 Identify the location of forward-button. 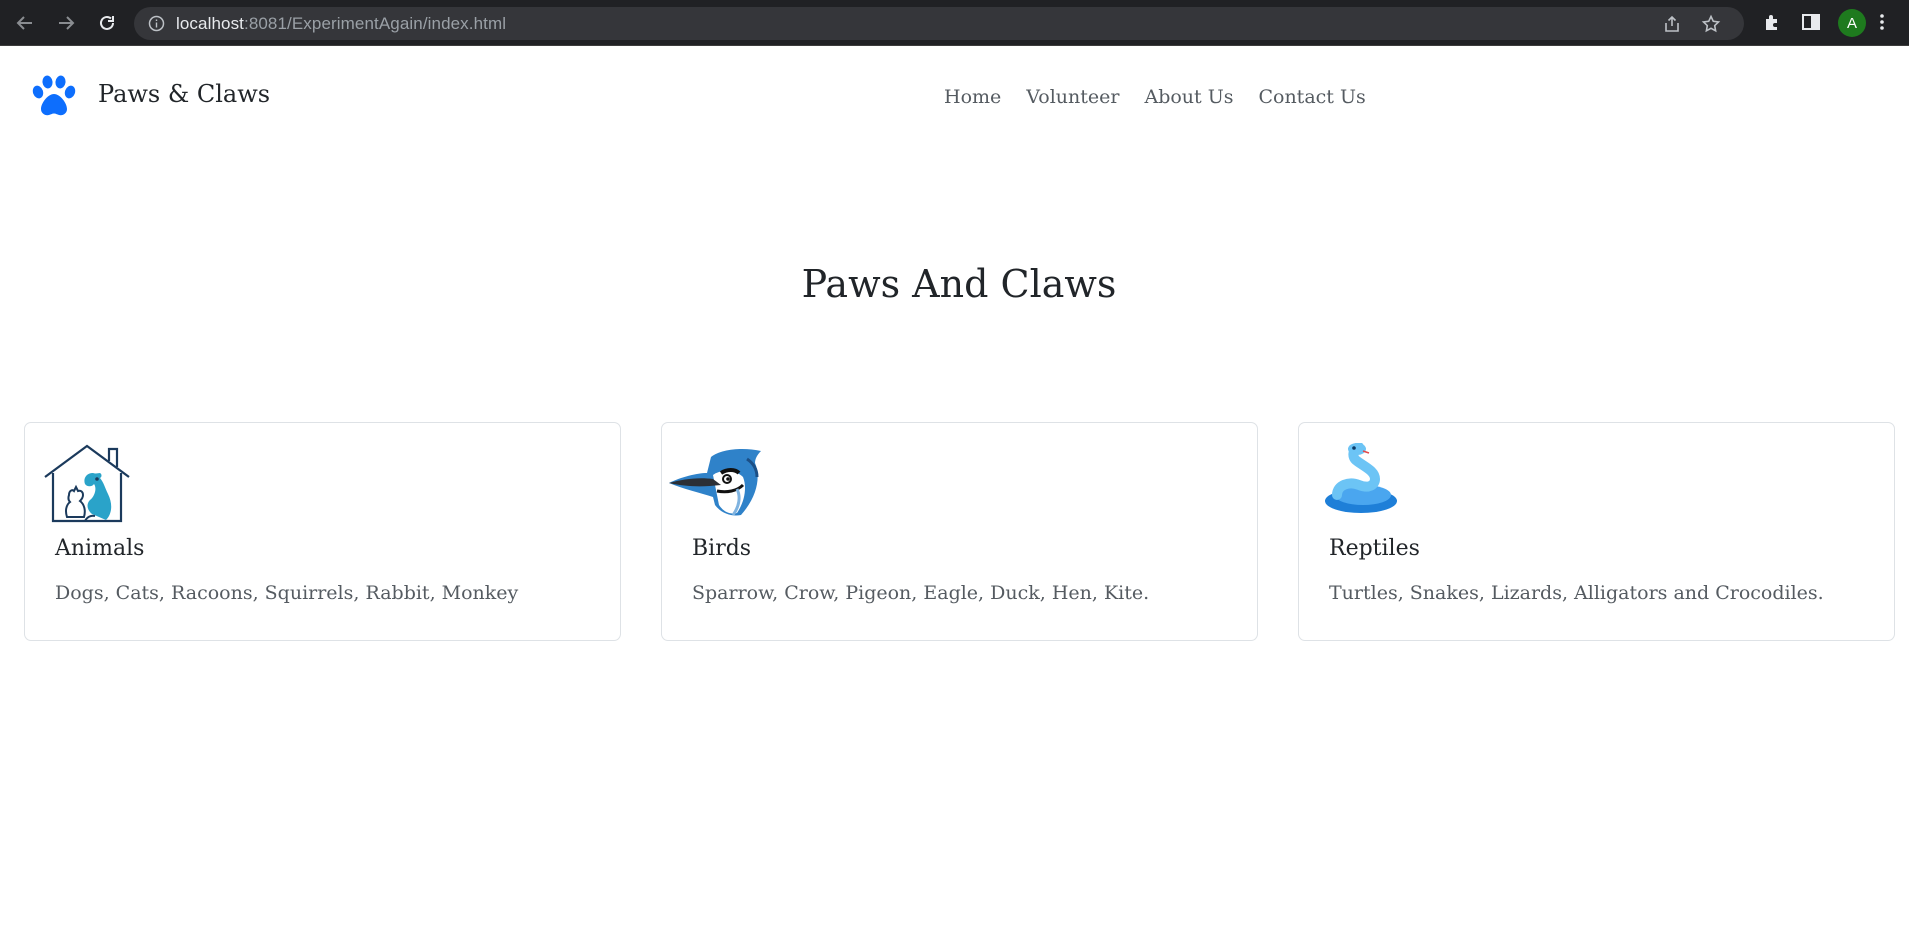
(66, 23).